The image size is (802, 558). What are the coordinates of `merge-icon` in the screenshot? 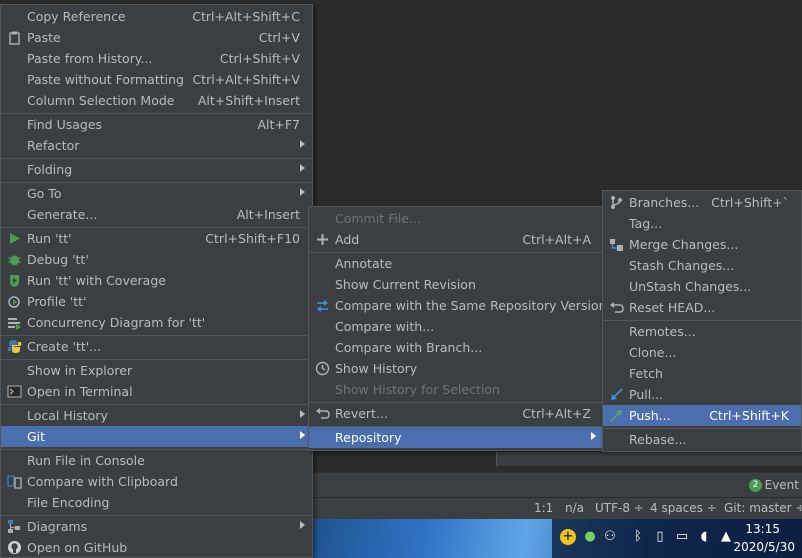 It's located at (616, 244).